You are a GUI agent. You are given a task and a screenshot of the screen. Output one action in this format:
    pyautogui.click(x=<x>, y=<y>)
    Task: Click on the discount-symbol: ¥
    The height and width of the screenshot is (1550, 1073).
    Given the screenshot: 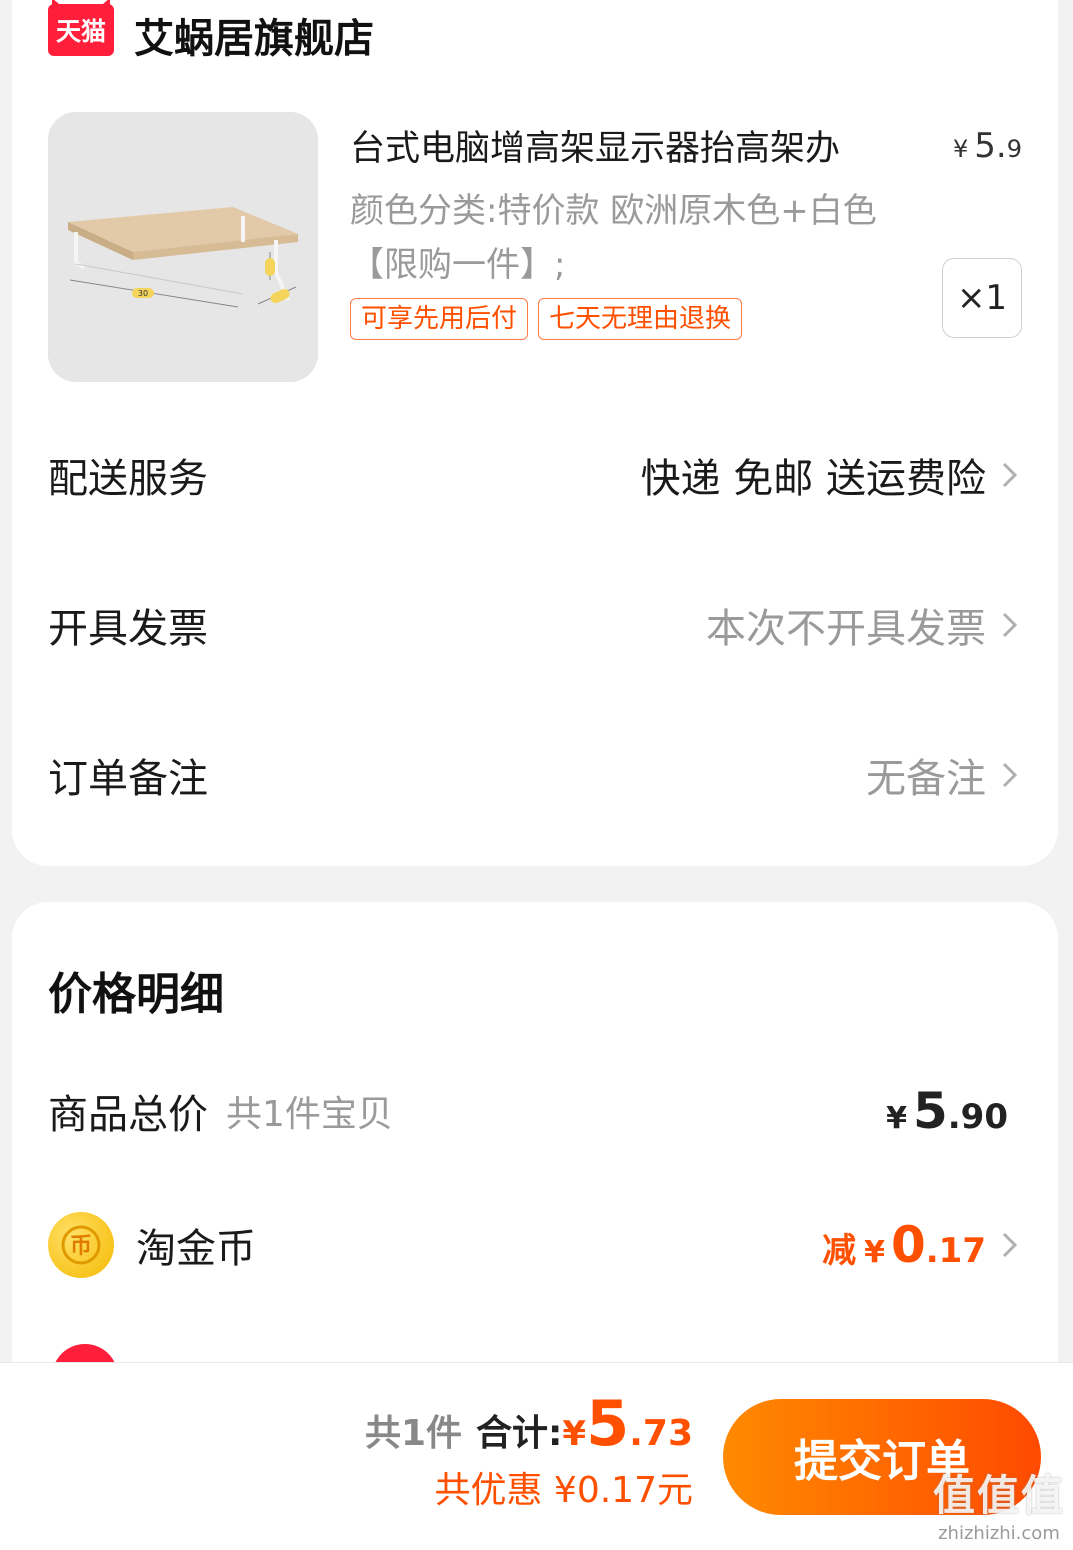 What is the action you would take?
    pyautogui.click(x=874, y=1252)
    